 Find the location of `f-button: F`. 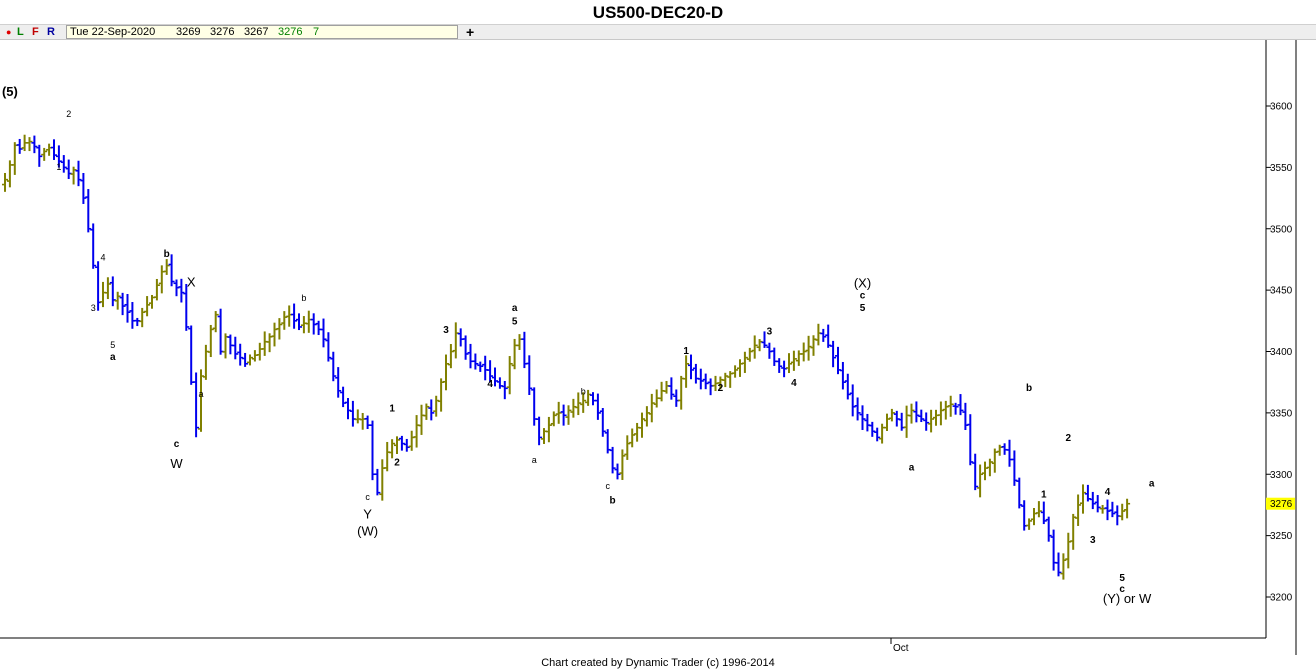

f-button: F is located at coordinates (35, 32).